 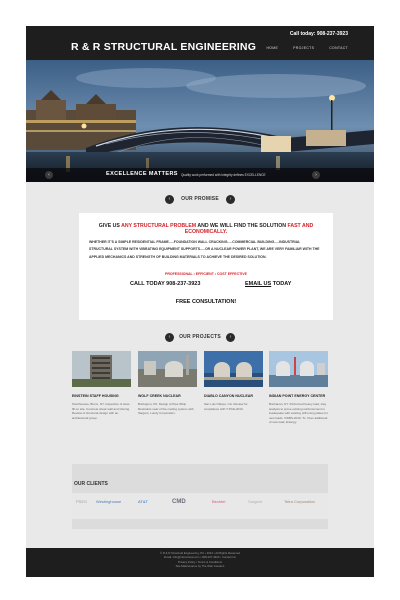 What do you see at coordinates (110, 226) in the screenshot?
I see `promise-head-text: GIVE US` at bounding box center [110, 226].